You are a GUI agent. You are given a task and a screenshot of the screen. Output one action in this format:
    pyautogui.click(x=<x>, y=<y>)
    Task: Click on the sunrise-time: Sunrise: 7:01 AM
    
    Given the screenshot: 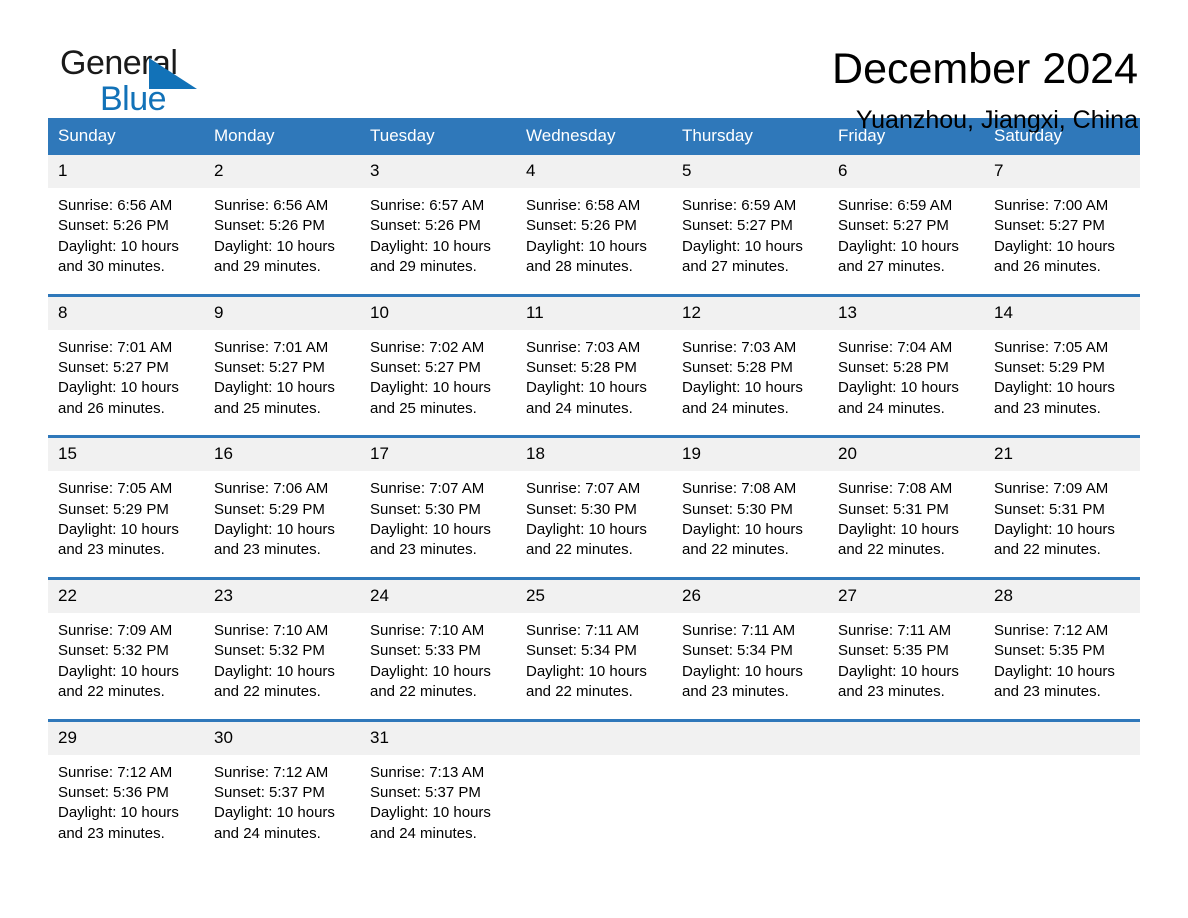 What is the action you would take?
    pyautogui.click(x=115, y=347)
    